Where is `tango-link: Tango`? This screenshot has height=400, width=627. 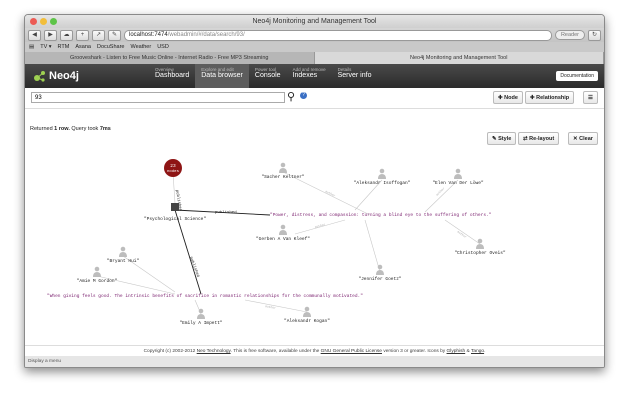 tango-link: Tango is located at coordinates (477, 351).